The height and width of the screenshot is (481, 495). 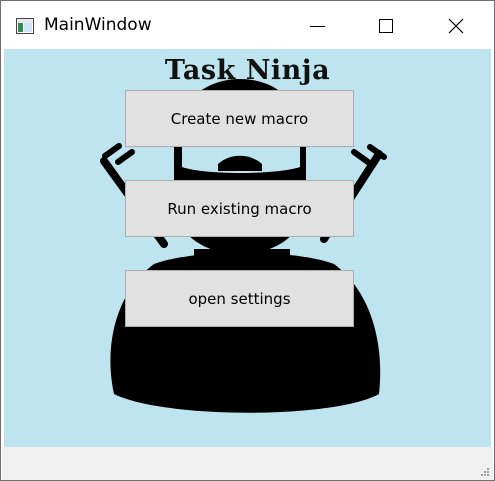 I want to click on open-settings-button: open settings, so click(x=239, y=298).